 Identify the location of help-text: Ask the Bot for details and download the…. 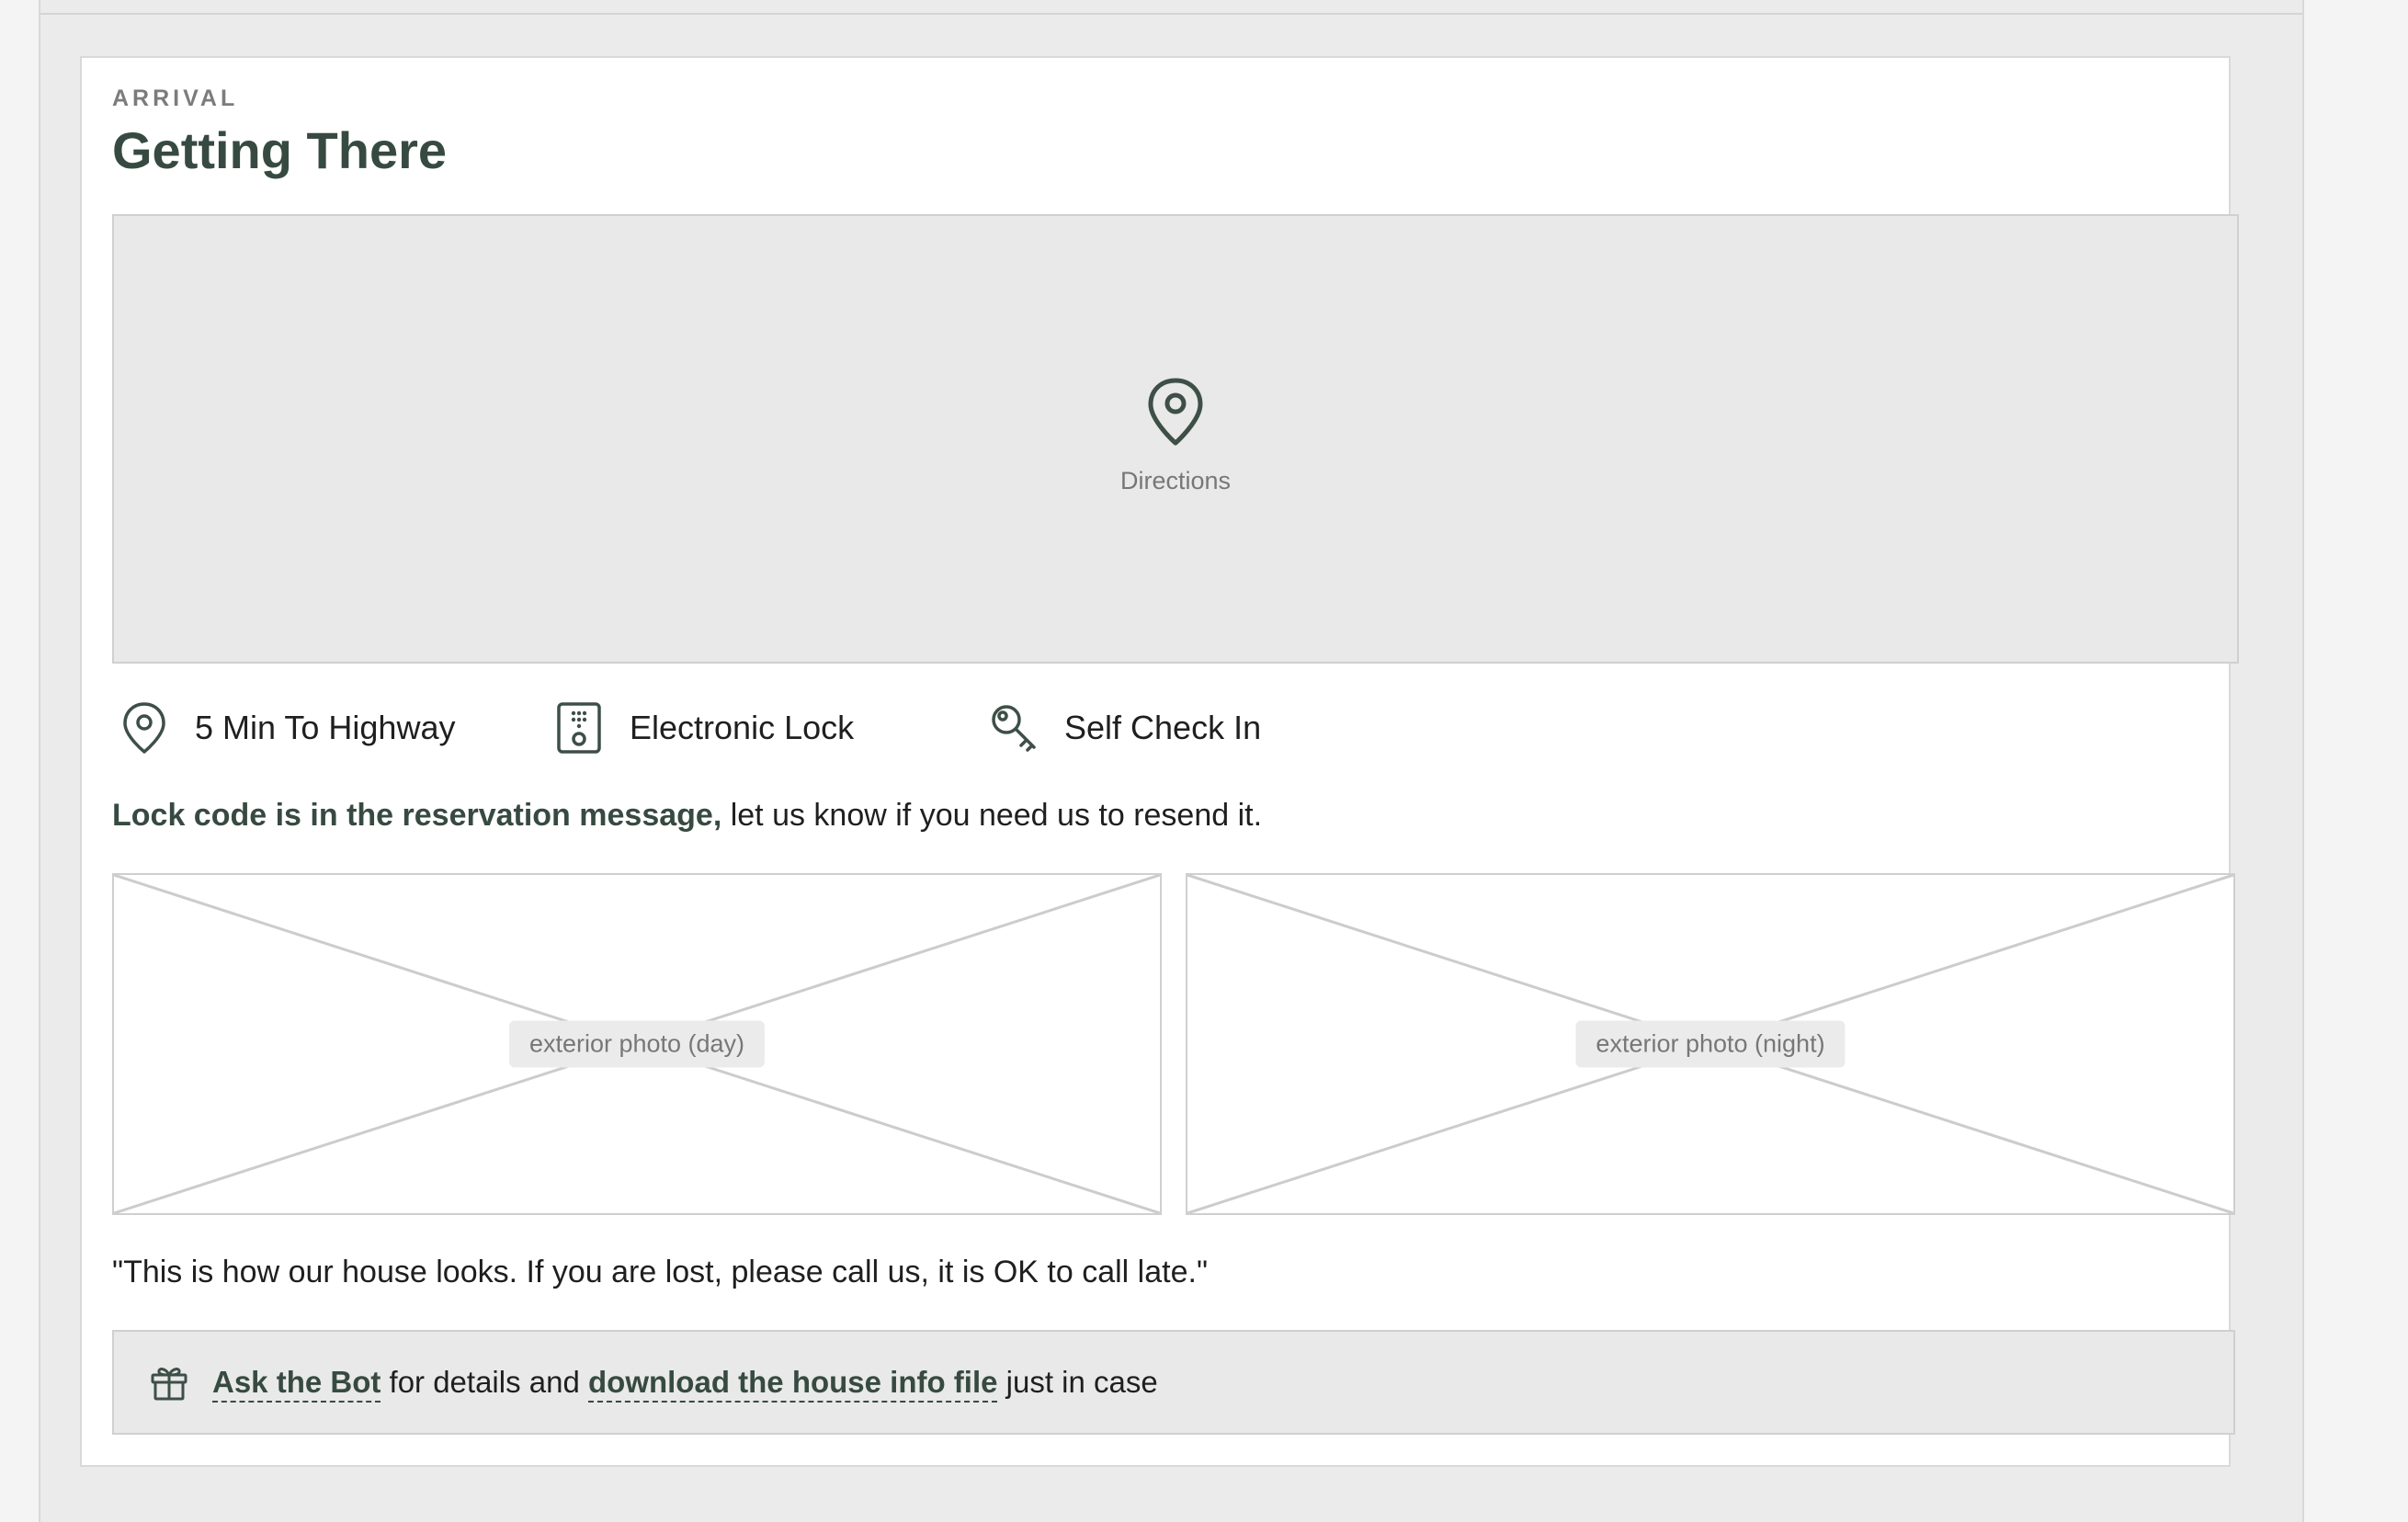
(685, 1384).